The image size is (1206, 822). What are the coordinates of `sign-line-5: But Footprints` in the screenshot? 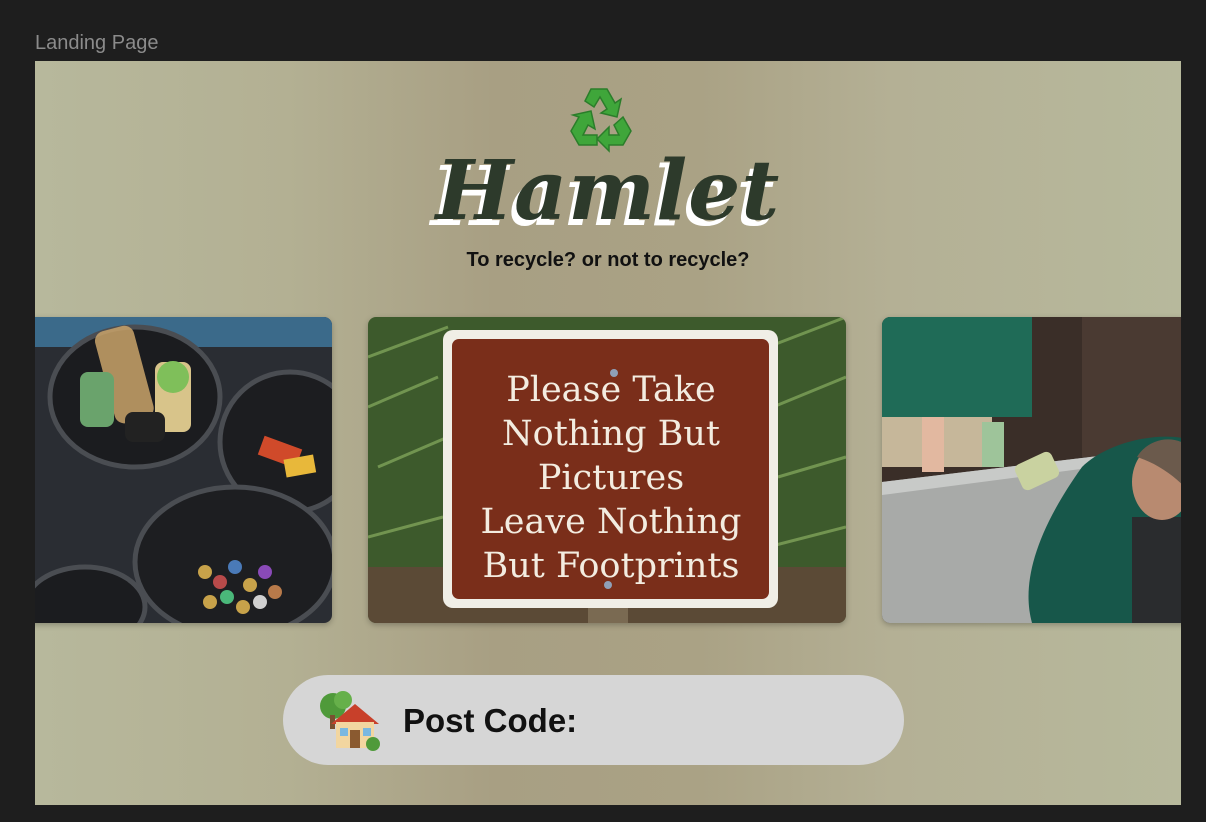 It's located at (611, 566).